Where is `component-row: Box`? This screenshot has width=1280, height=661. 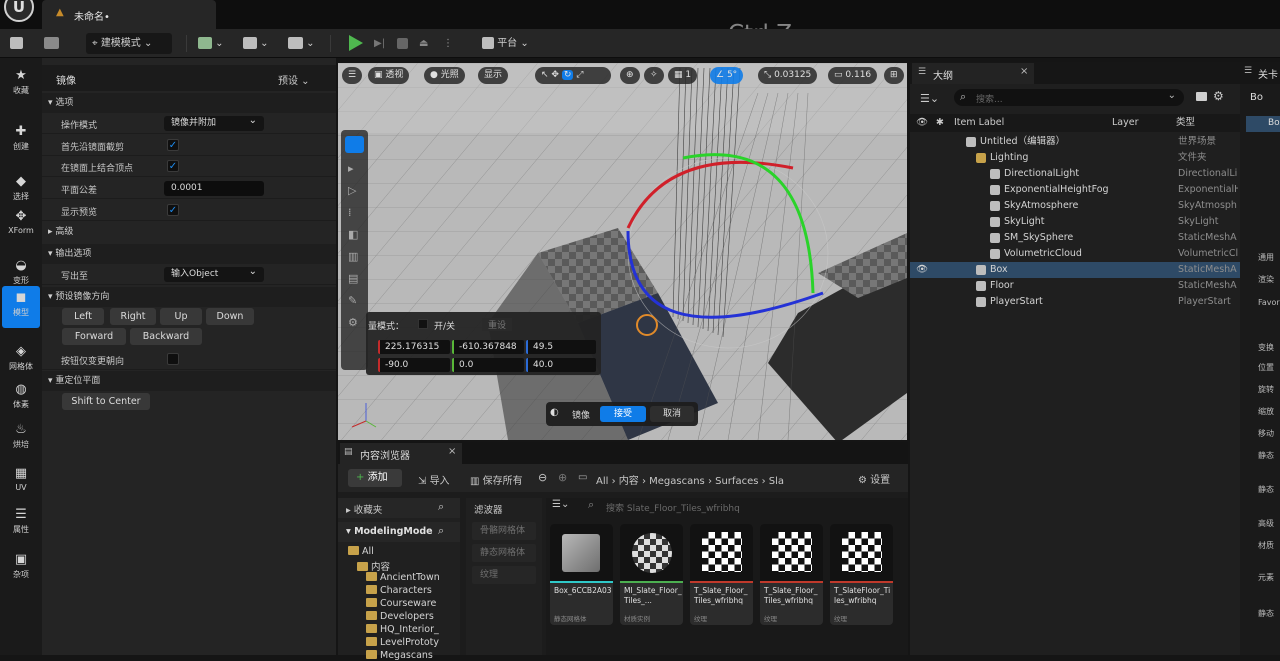
component-row: Box is located at coordinates (1263, 124).